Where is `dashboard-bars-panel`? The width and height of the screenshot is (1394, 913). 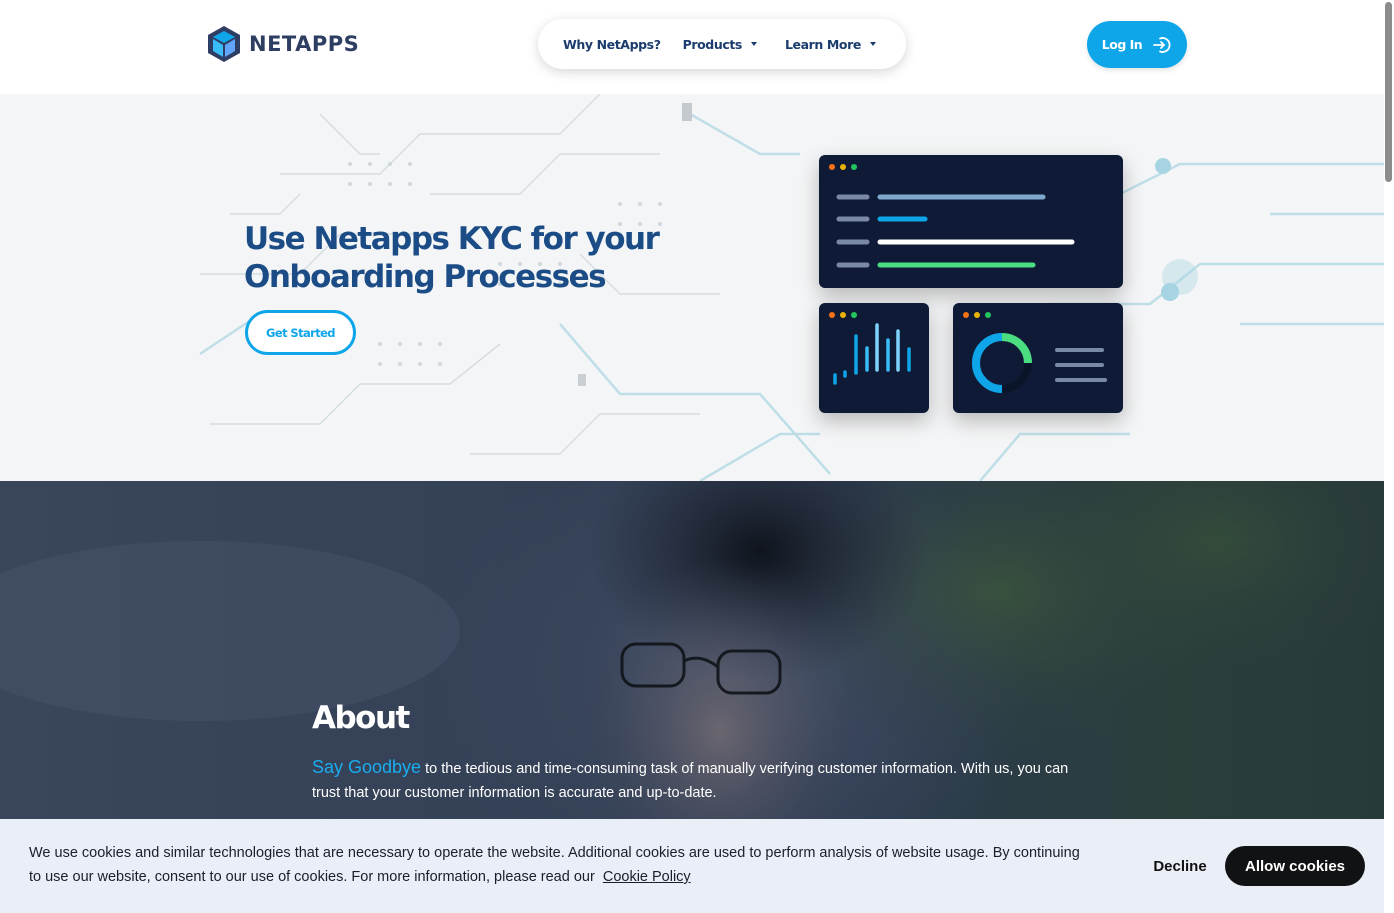 dashboard-bars-panel is located at coordinates (874, 358).